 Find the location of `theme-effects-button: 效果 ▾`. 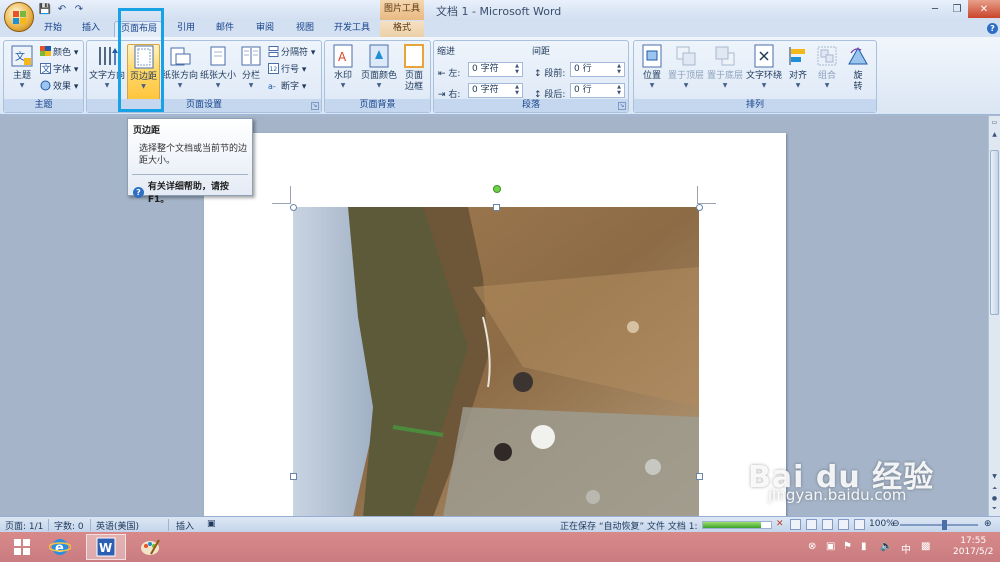

theme-effects-button: 效果 ▾ is located at coordinates (58, 85).